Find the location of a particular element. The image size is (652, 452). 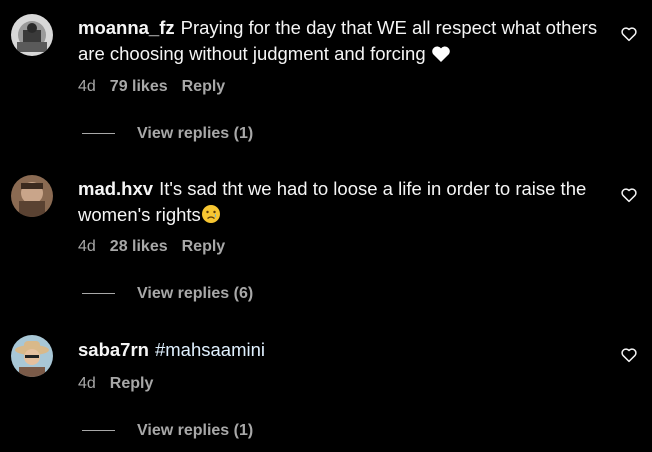

likes-count: 79 likes is located at coordinates (139, 86).